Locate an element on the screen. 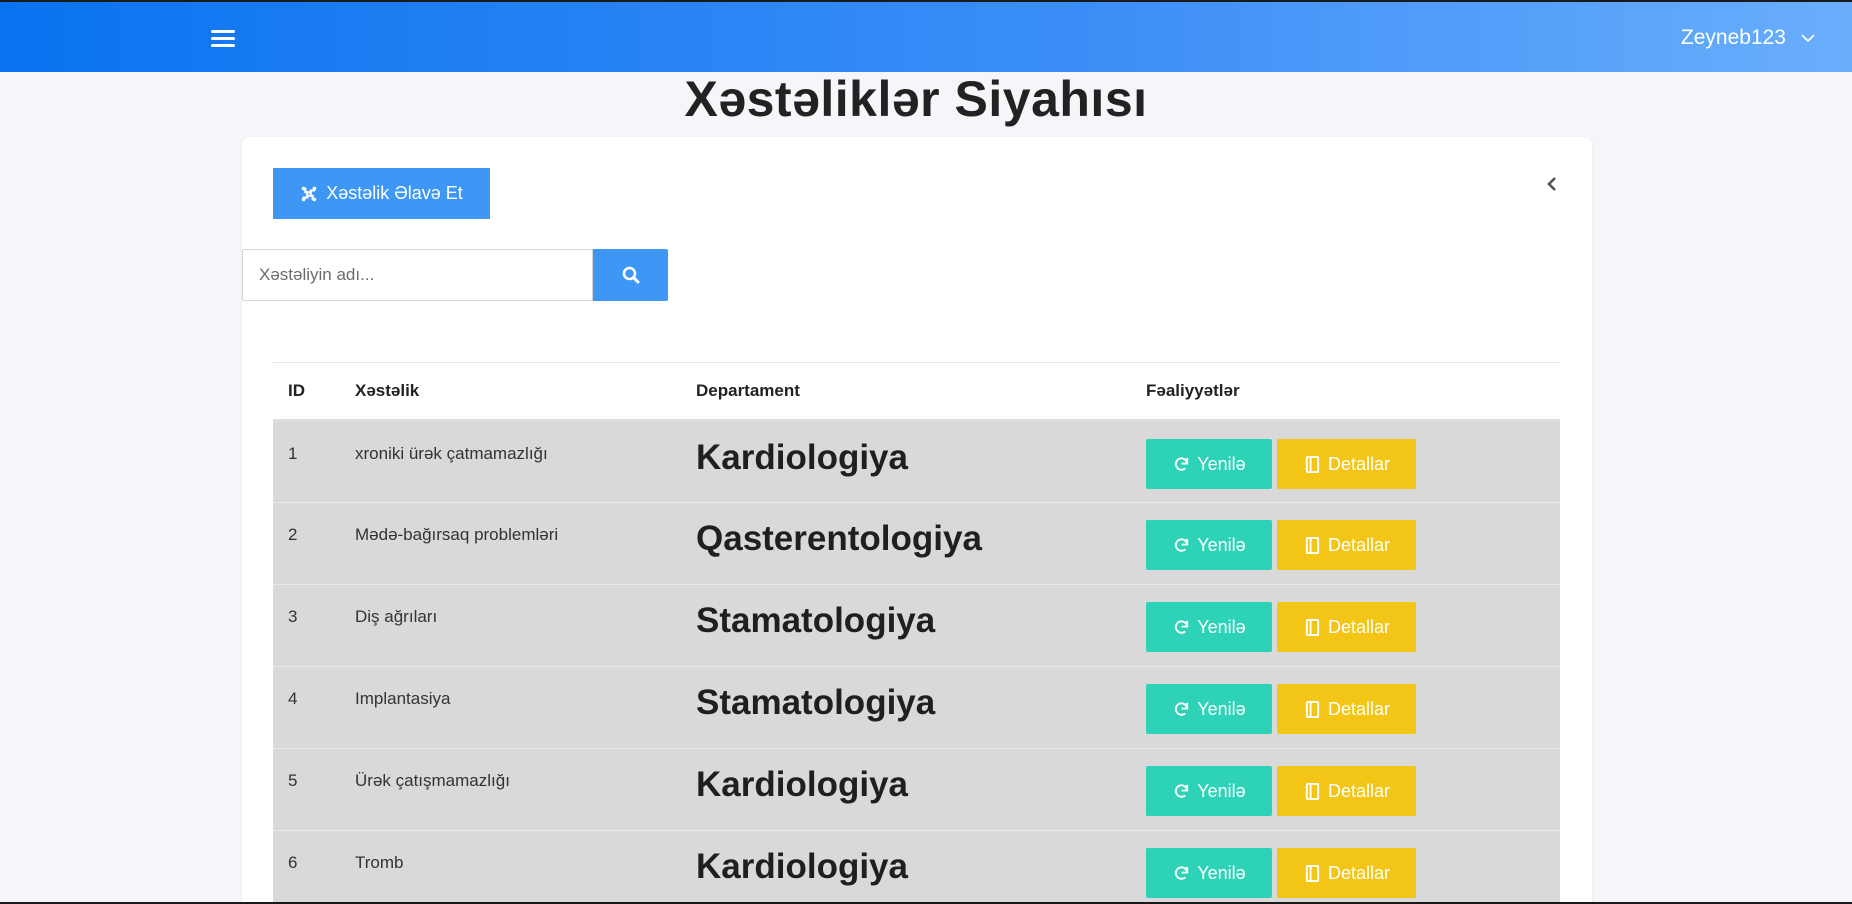  chevron-left-icon is located at coordinates (1552, 184).